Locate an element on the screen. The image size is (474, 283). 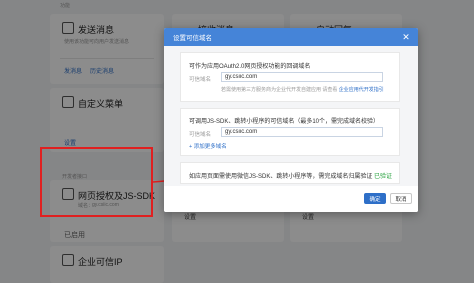
oauth-section-title: 可作为应用OAuth2.0网页授权功能的回调域名 is located at coordinates (250, 67).